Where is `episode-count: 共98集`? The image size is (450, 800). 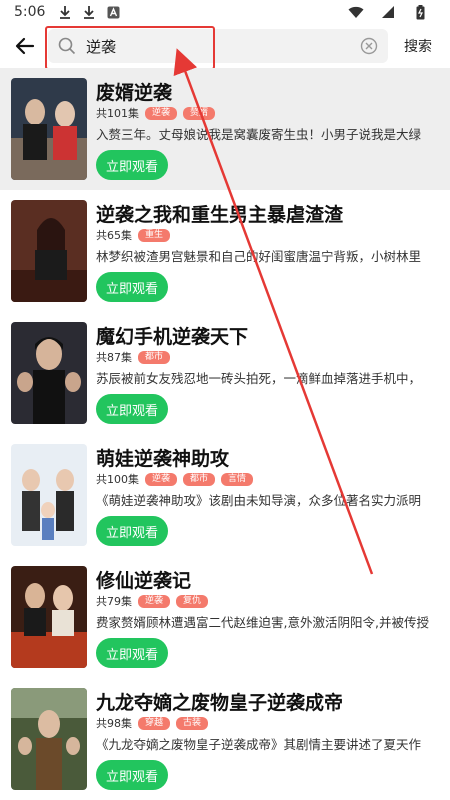 episode-count: 共98集 is located at coordinates (114, 723).